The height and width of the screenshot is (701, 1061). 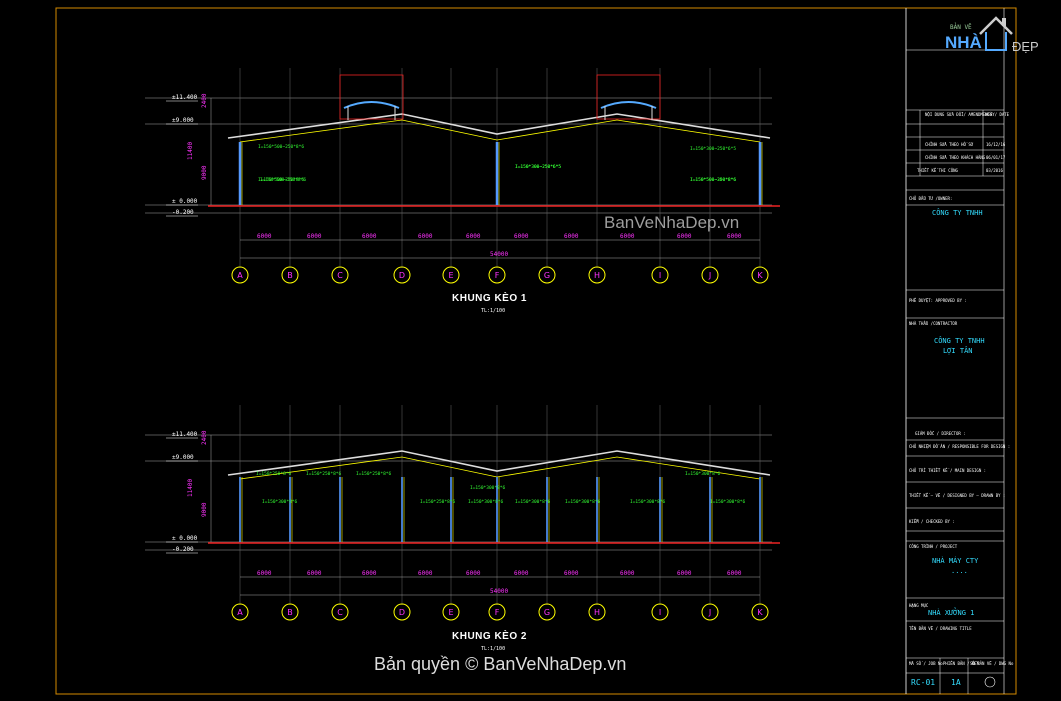 I want to click on watermark-mid: BanVeNhaDep.vn, so click(x=672, y=222).